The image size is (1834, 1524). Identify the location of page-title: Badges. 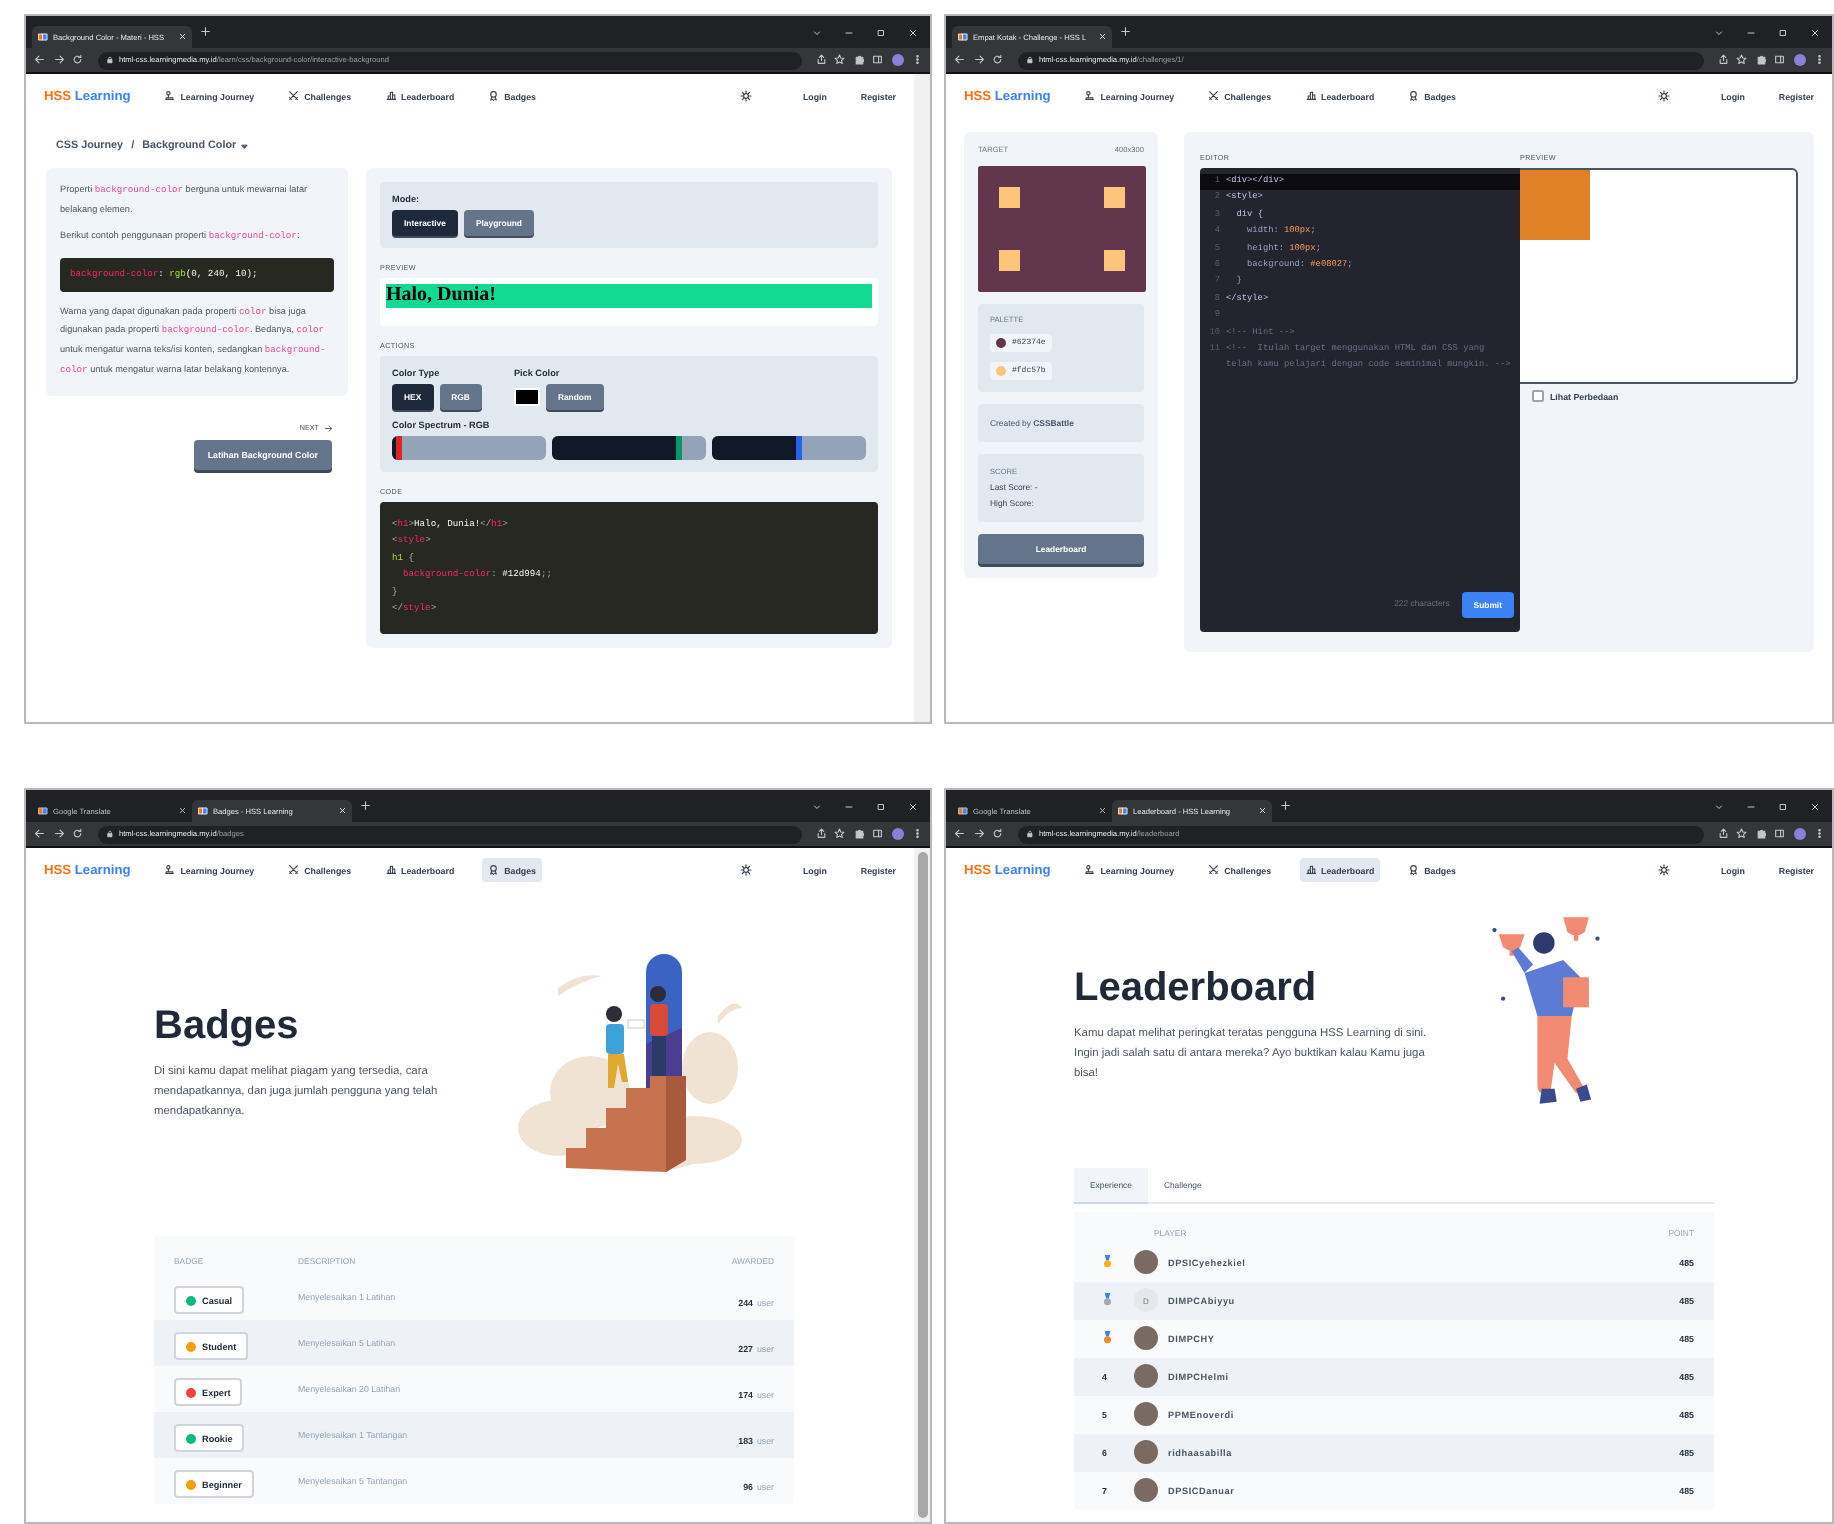
(227, 1026).